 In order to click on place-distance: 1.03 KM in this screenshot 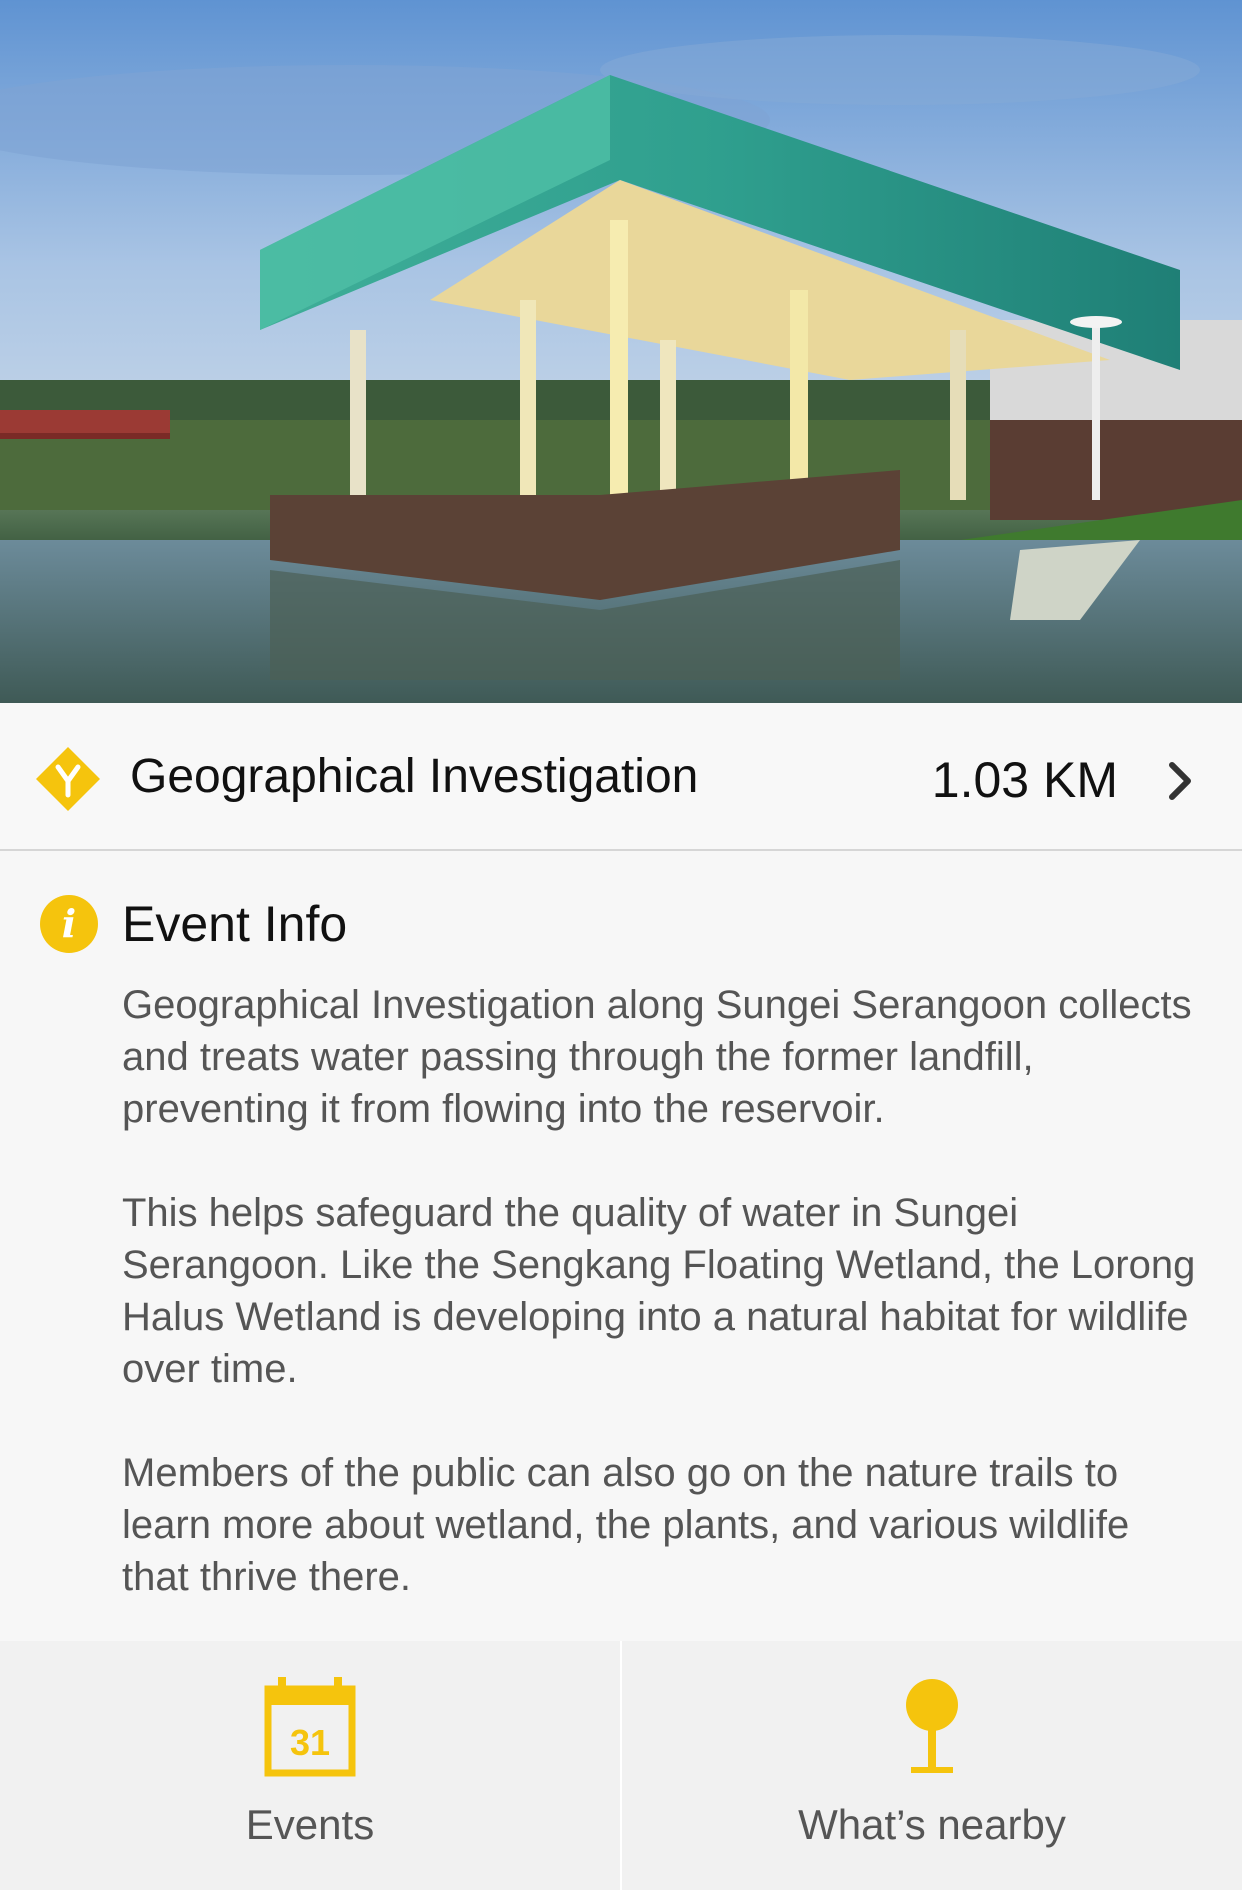, I will do `click(1024, 780)`.